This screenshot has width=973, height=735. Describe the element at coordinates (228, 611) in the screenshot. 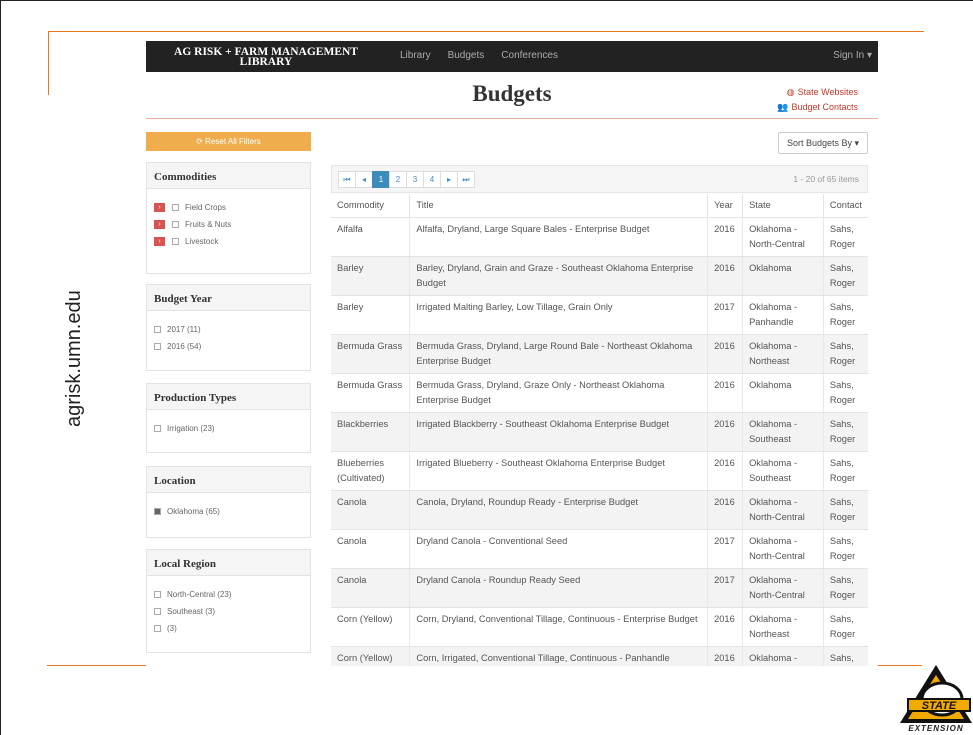

I see `filter-southeast: Southeast (3)` at that location.